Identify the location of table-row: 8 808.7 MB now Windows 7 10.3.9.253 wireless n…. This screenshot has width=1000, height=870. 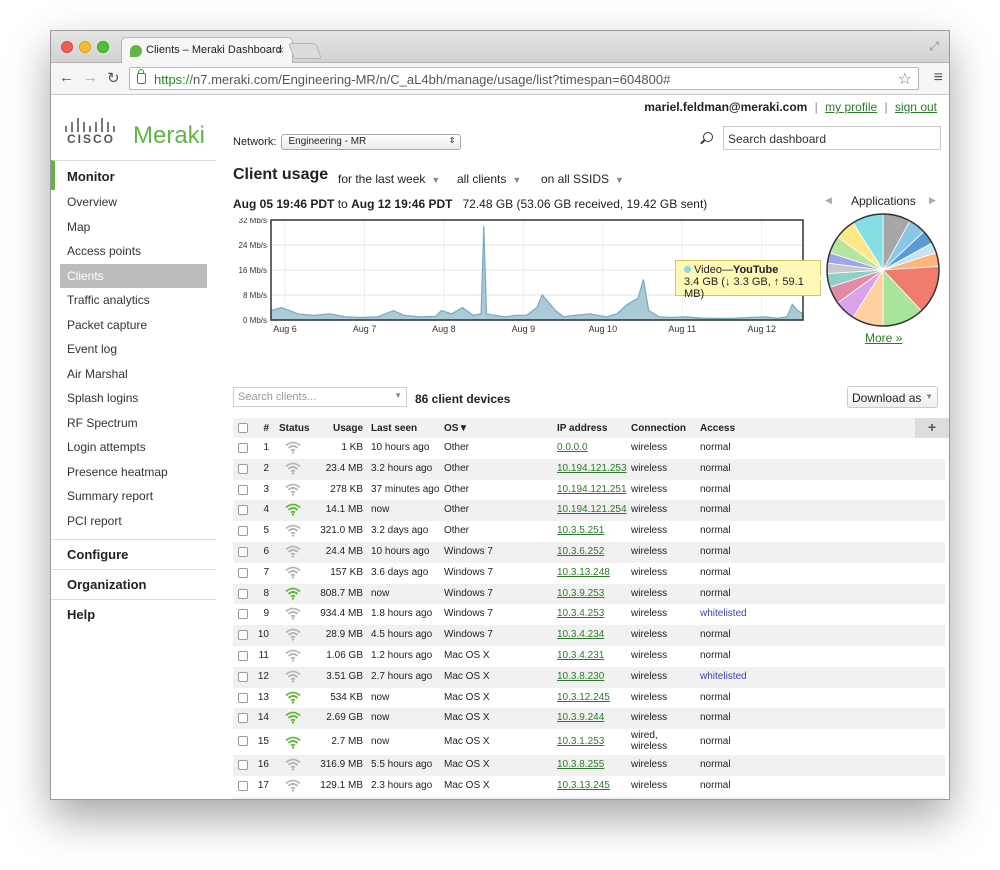
(589, 594).